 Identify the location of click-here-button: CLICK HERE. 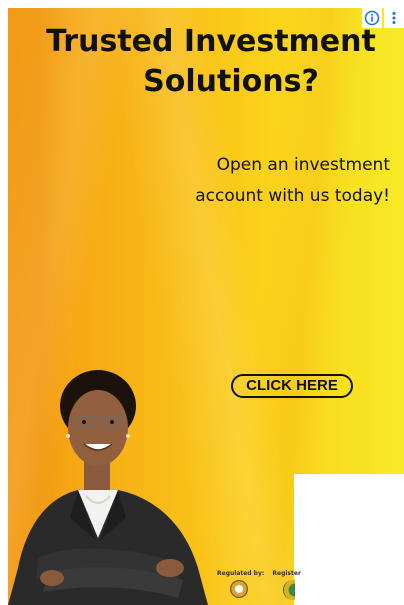
(292, 386).